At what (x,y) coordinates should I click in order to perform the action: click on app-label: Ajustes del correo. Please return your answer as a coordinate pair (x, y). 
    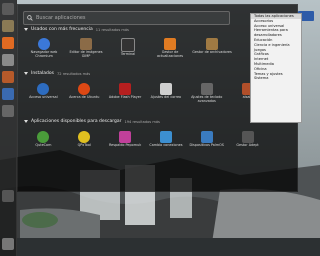
    Looking at the image, I should click on (166, 97).